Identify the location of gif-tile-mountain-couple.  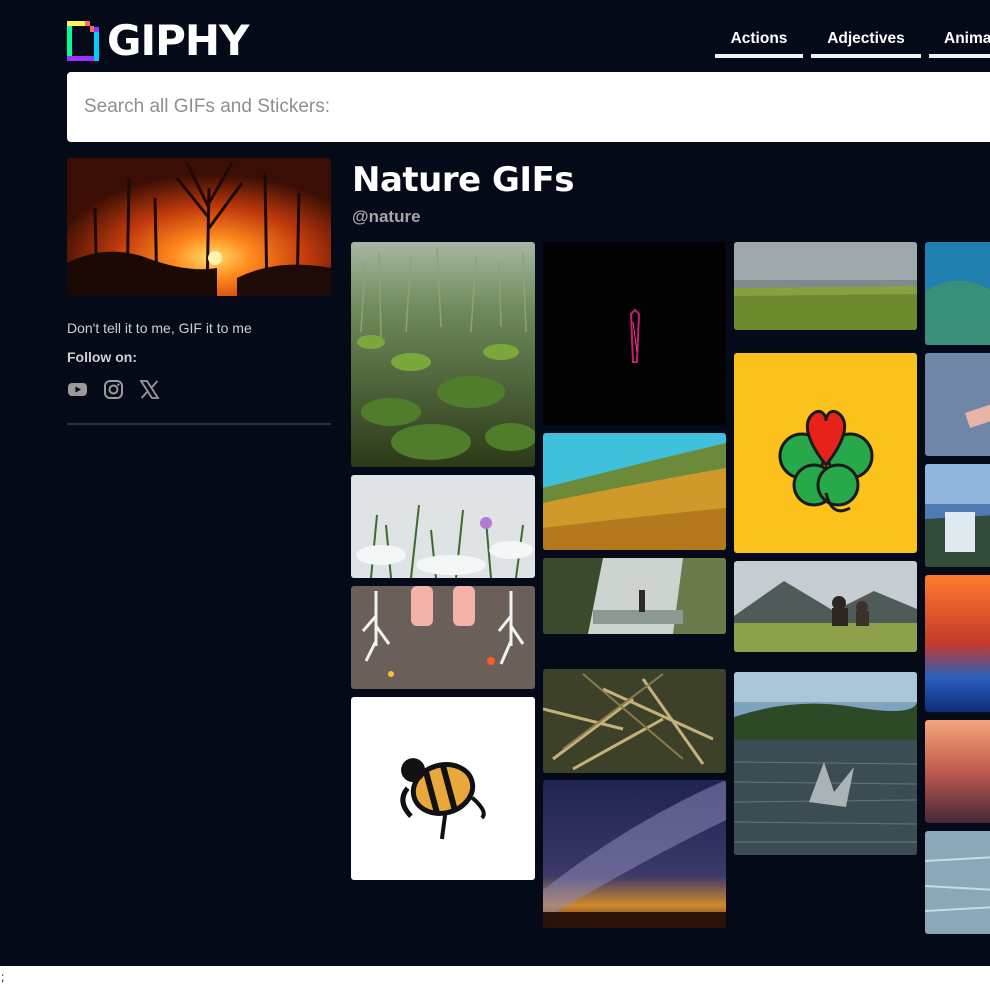
(825, 606).